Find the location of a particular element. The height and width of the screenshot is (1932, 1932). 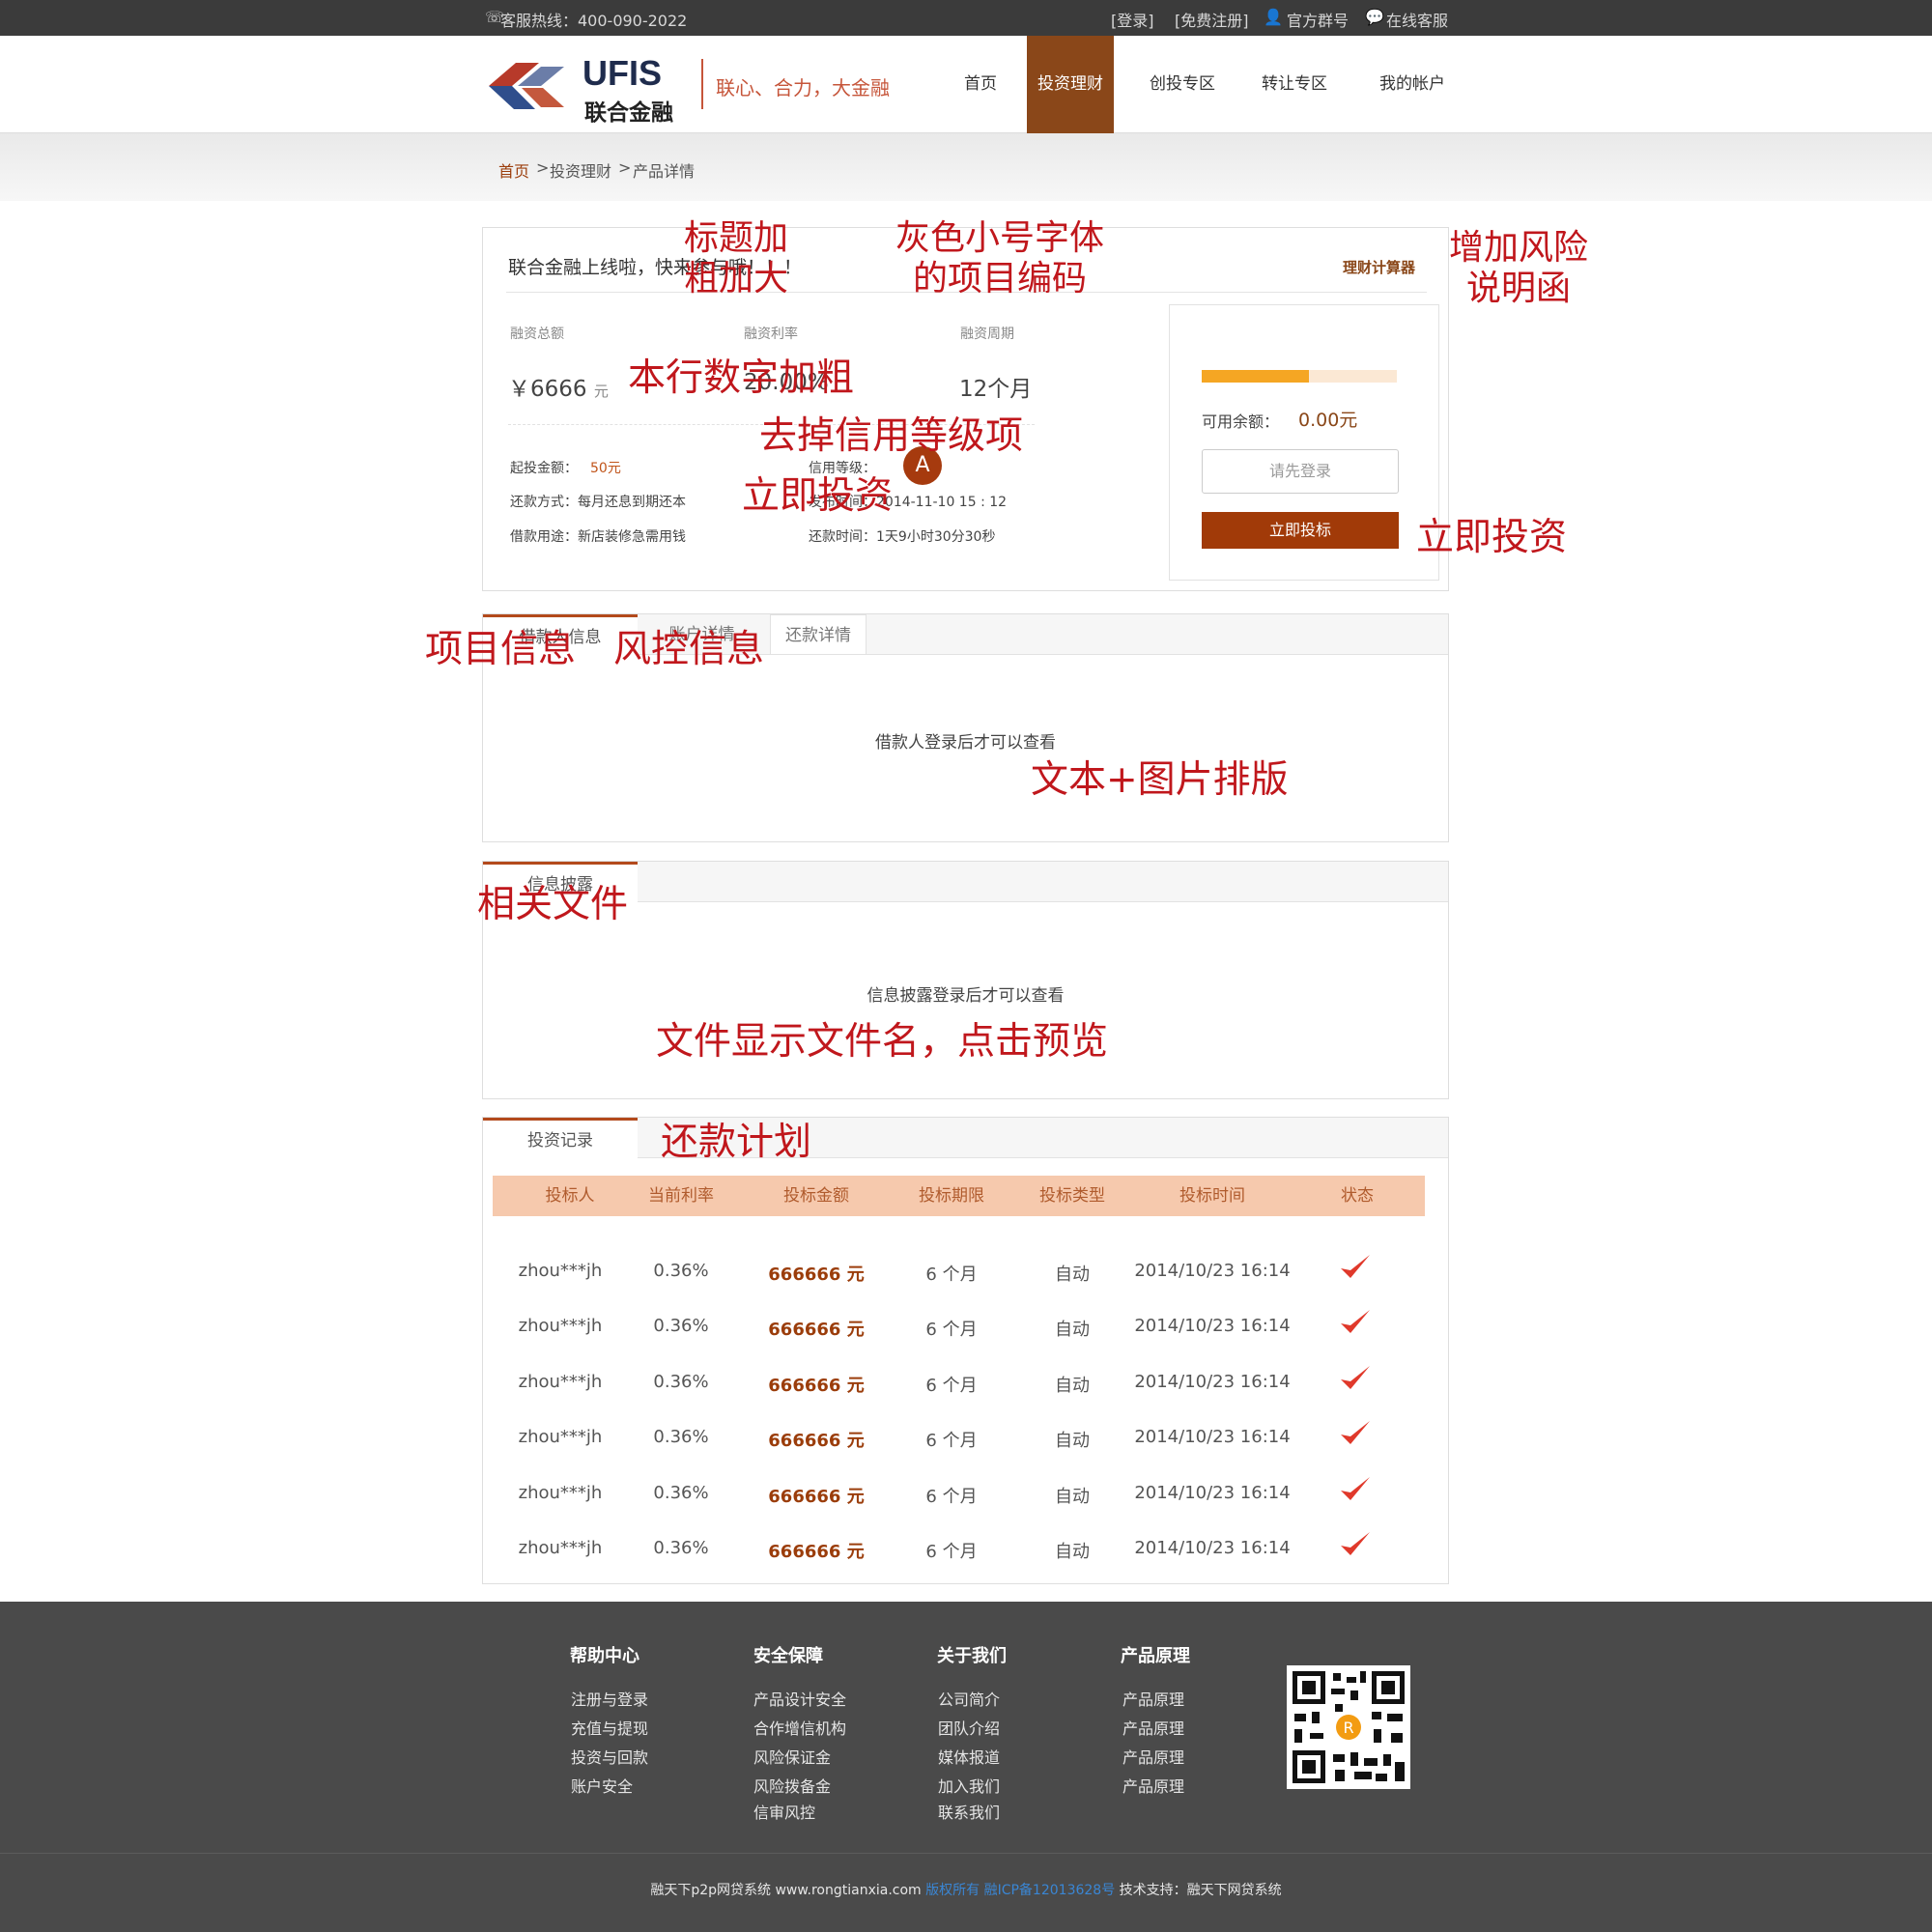

tab-repayment-details: 还款详情 is located at coordinates (818, 634).